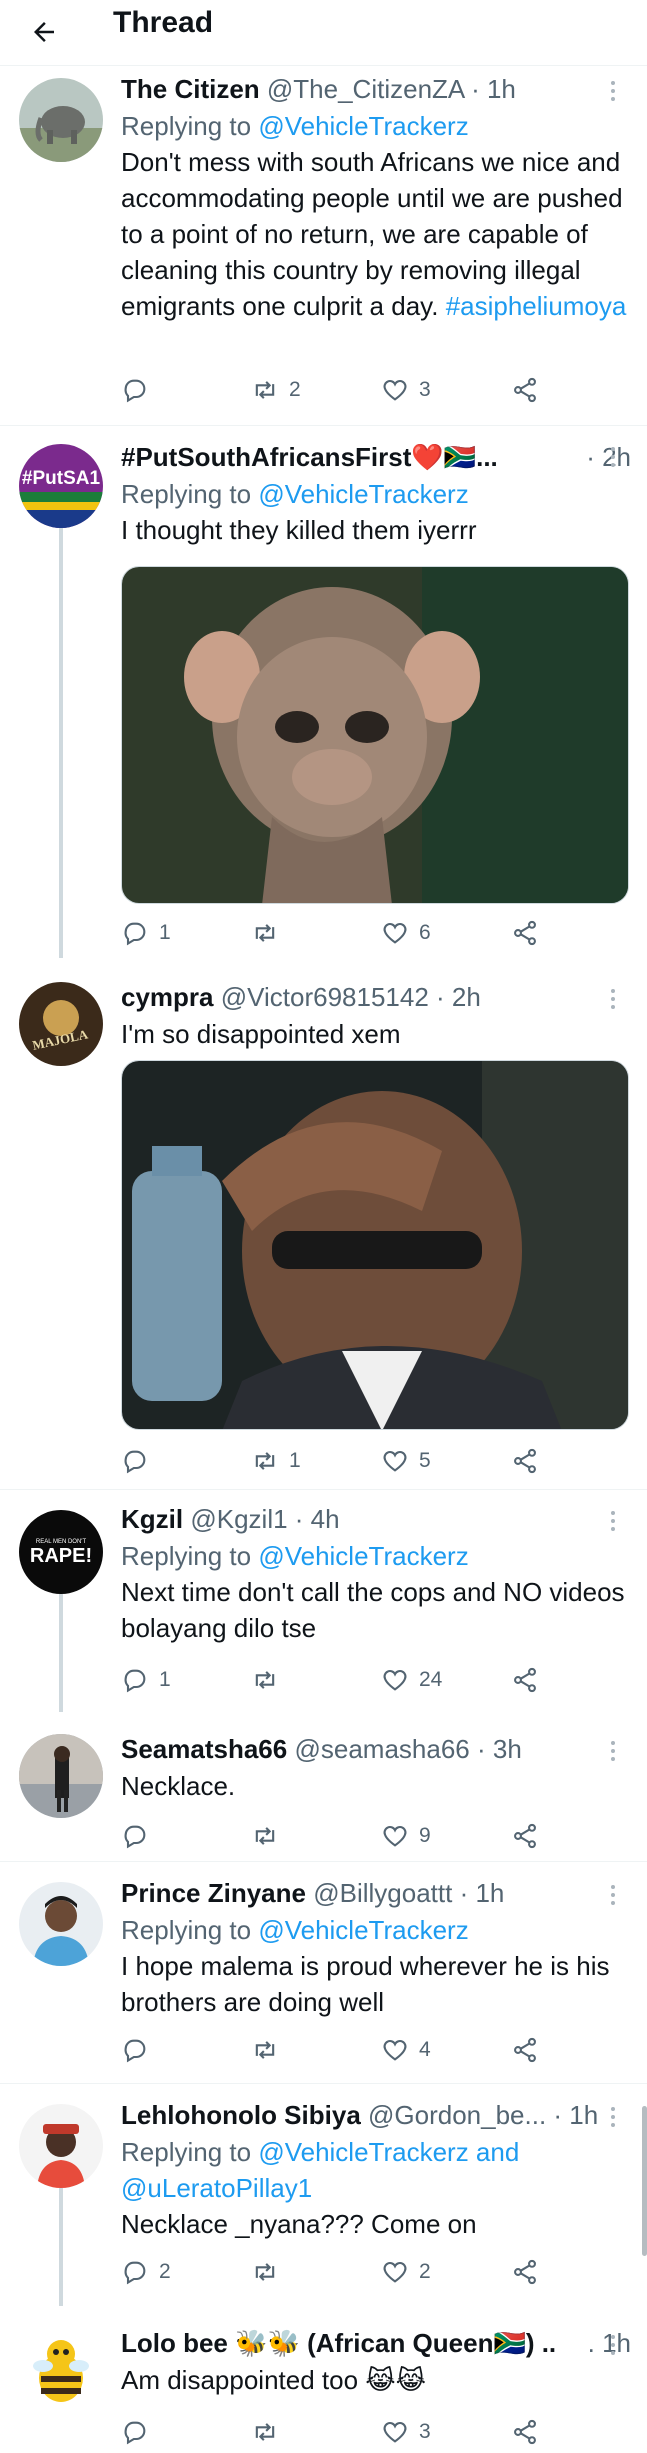 The image size is (647, 2453). I want to click on author-name: cympra, so click(167, 997).